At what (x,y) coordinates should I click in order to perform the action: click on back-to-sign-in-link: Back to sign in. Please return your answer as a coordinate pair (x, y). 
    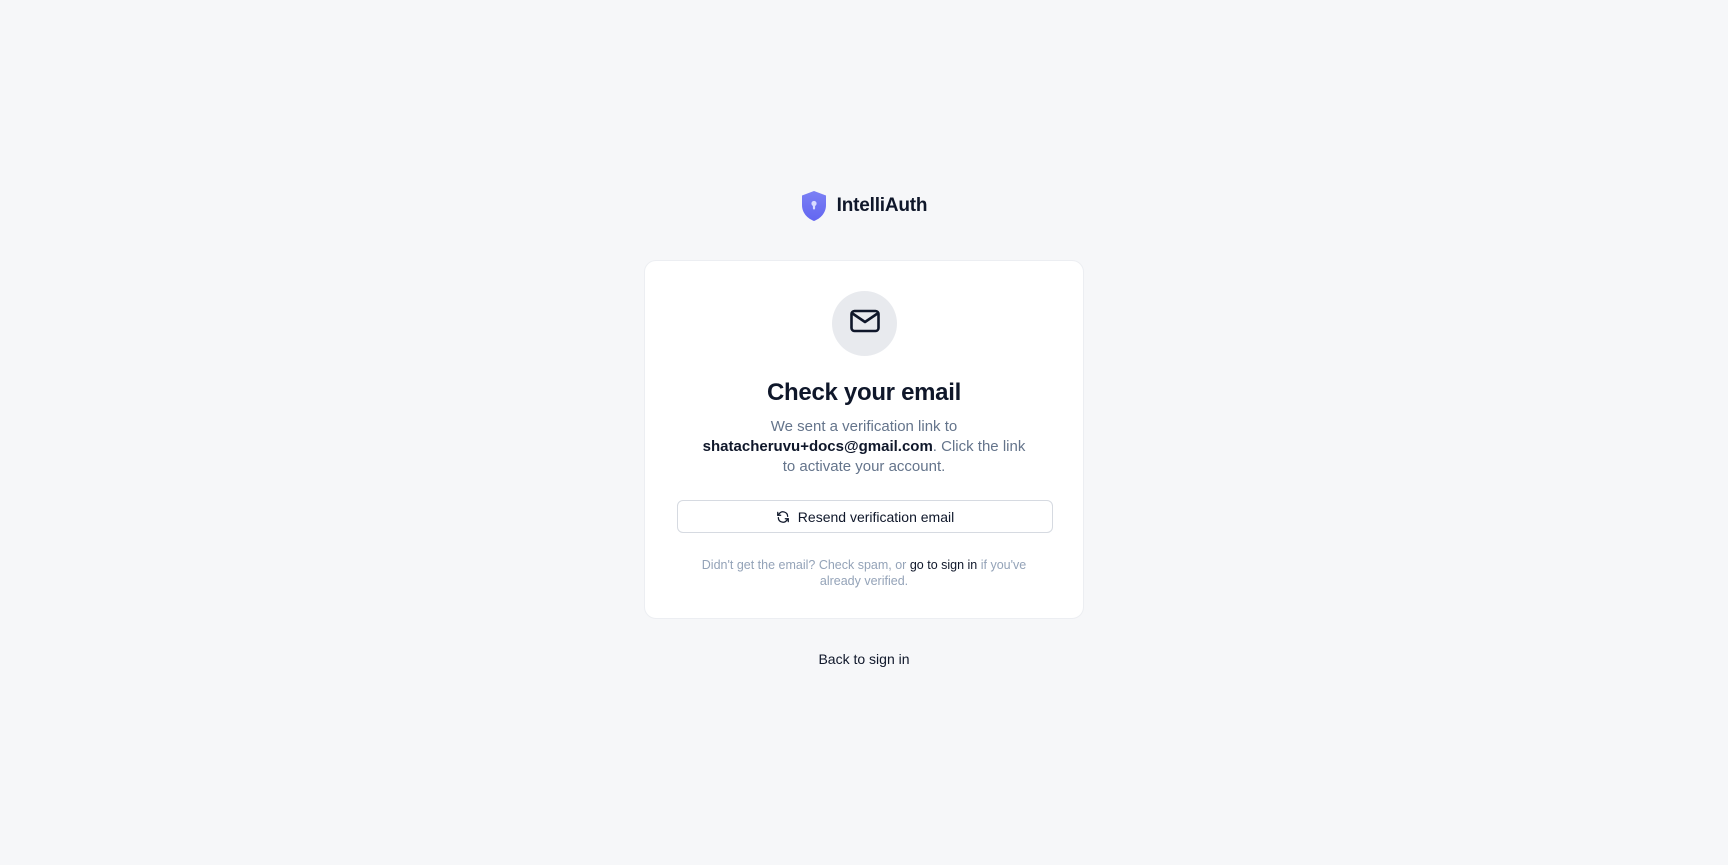
    Looking at the image, I should click on (864, 659).